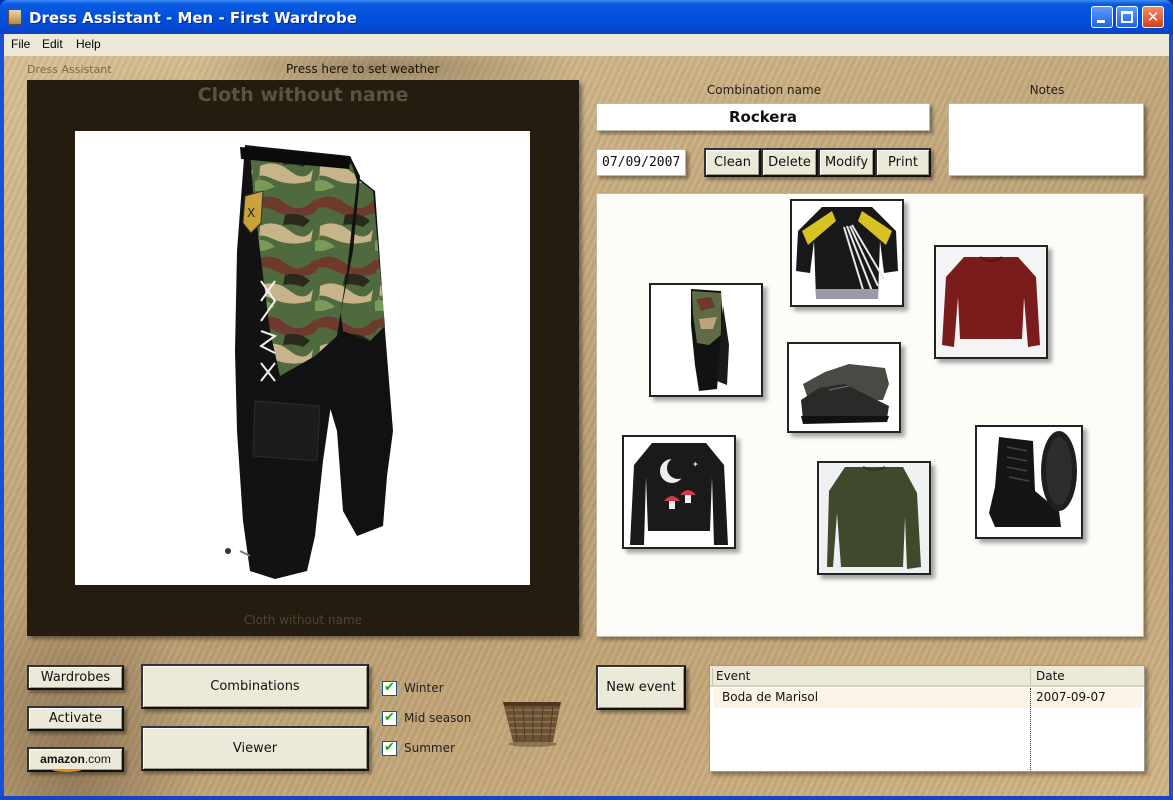 The width and height of the screenshot is (1173, 800). What do you see at coordinates (75, 718) in the screenshot?
I see `activate-button: Activate` at bounding box center [75, 718].